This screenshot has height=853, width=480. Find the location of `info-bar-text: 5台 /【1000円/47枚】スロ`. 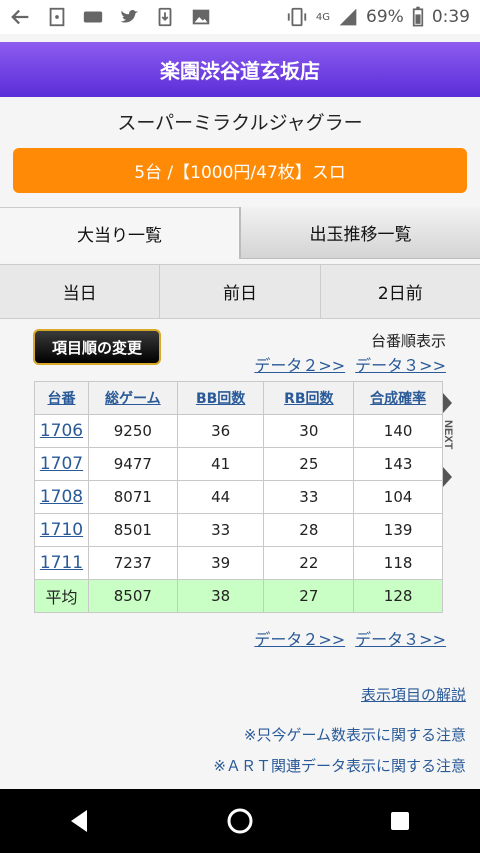

info-bar-text: 5台 /【1000円/47枚】スロ is located at coordinates (240, 173).